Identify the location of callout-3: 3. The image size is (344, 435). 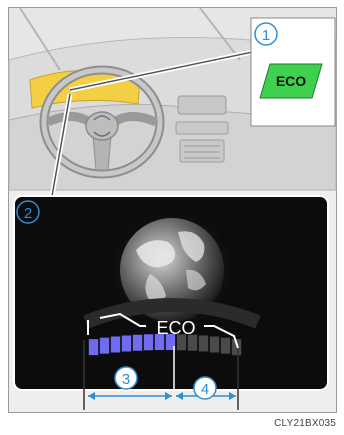
(126, 379).